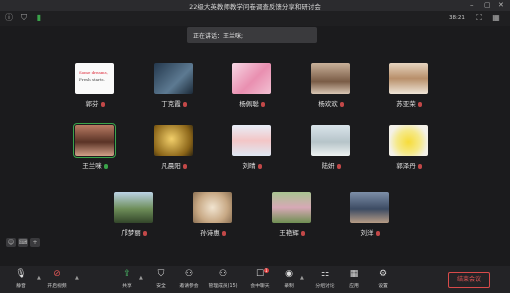  Describe the element at coordinates (9, 18) in the screenshot. I see `info-icon: ⓘ` at that location.